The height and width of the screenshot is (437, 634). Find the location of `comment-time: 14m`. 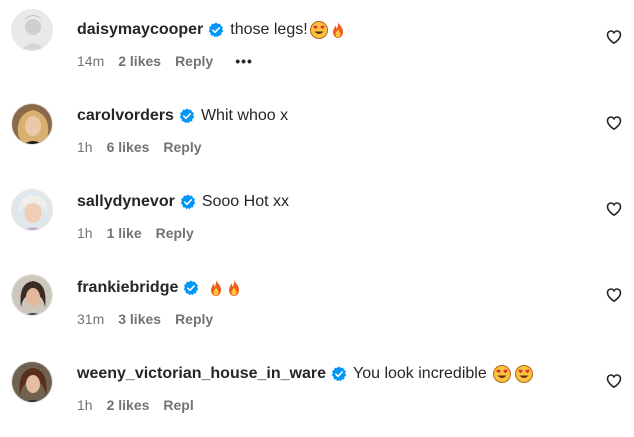

comment-time: 14m is located at coordinates (90, 61).